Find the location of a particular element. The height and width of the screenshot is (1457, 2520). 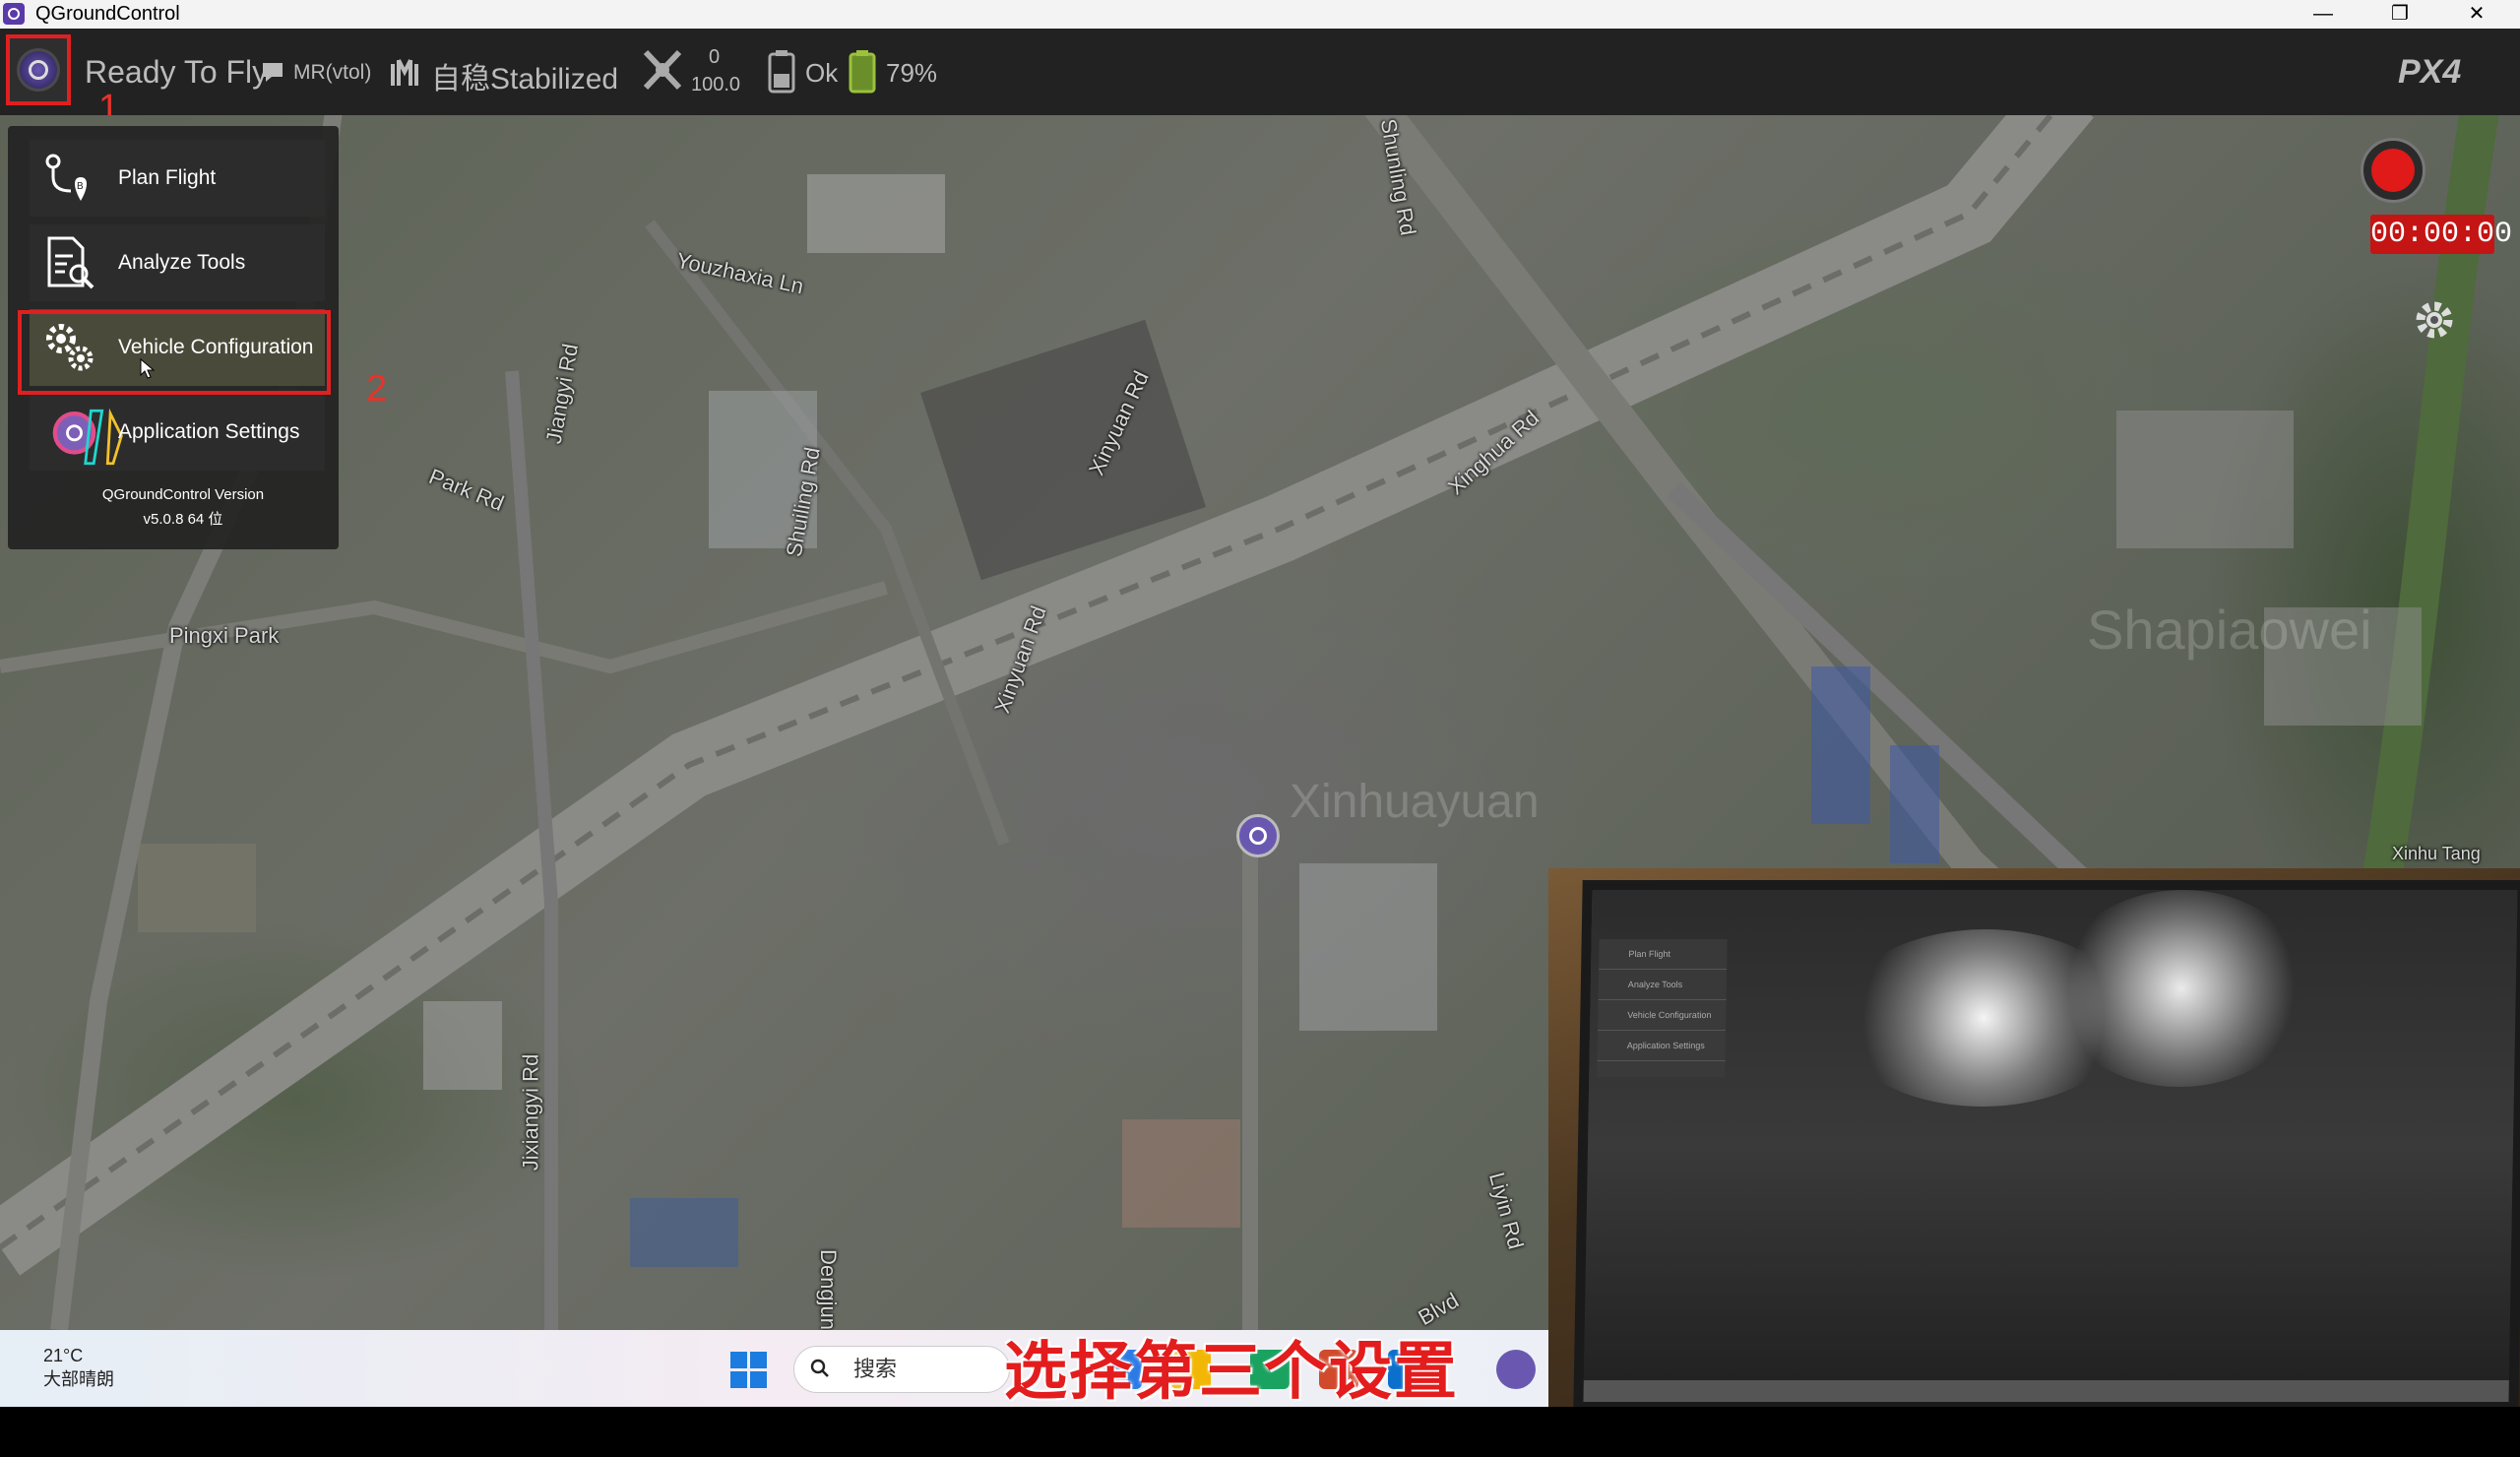

menu-item-vehicle-configuration: Vehicle Configuration is located at coordinates (177, 347).